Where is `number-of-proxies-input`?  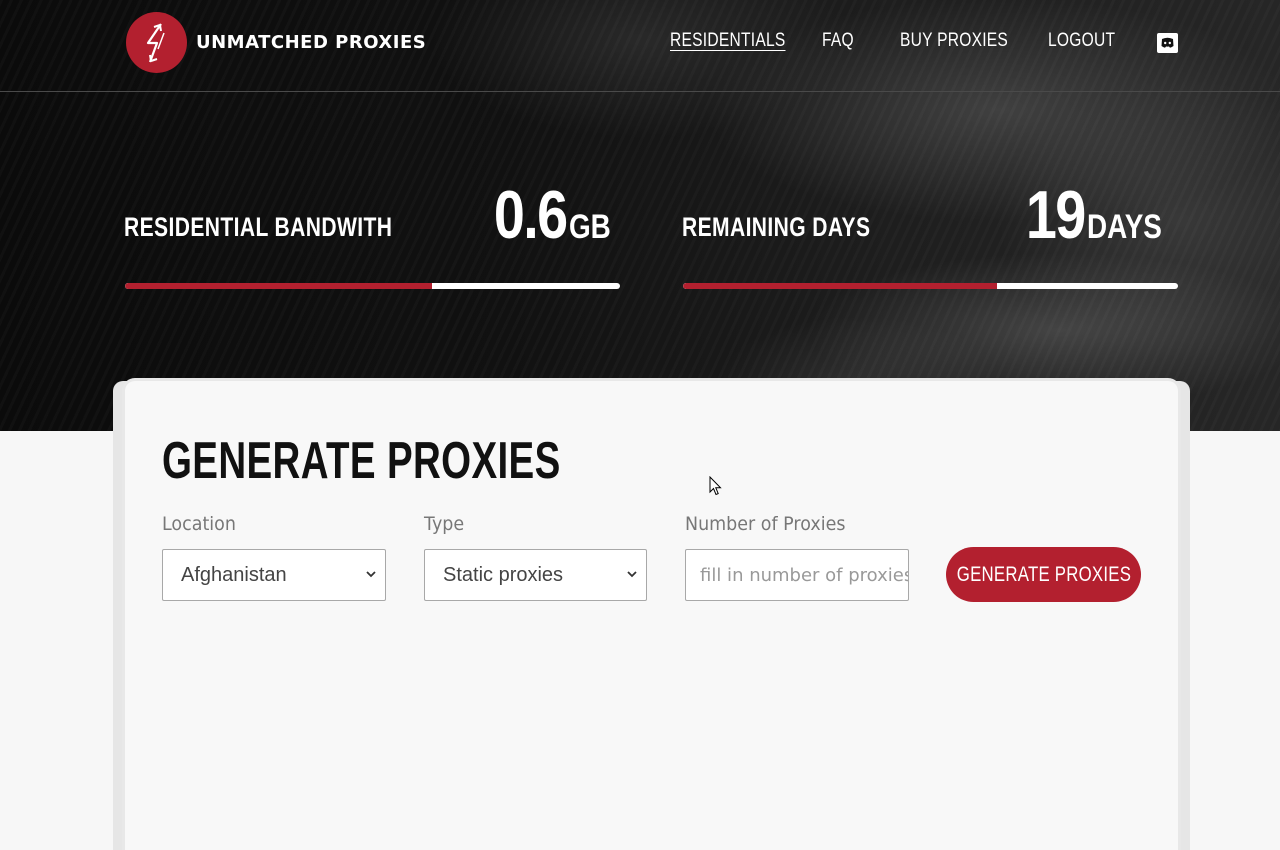 number-of-proxies-input is located at coordinates (804, 575).